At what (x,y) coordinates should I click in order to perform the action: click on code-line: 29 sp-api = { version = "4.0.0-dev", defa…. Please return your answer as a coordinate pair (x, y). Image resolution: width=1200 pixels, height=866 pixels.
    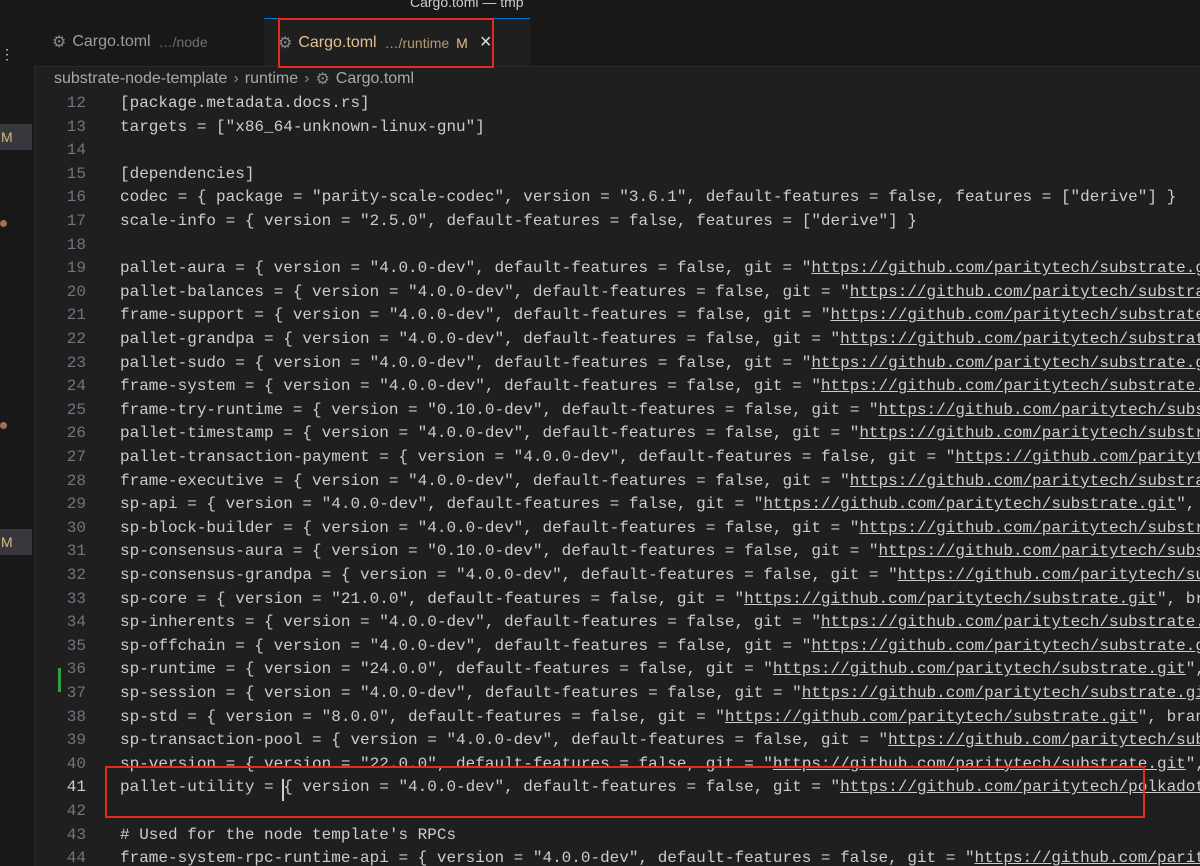
    Looking at the image, I should click on (617, 505).